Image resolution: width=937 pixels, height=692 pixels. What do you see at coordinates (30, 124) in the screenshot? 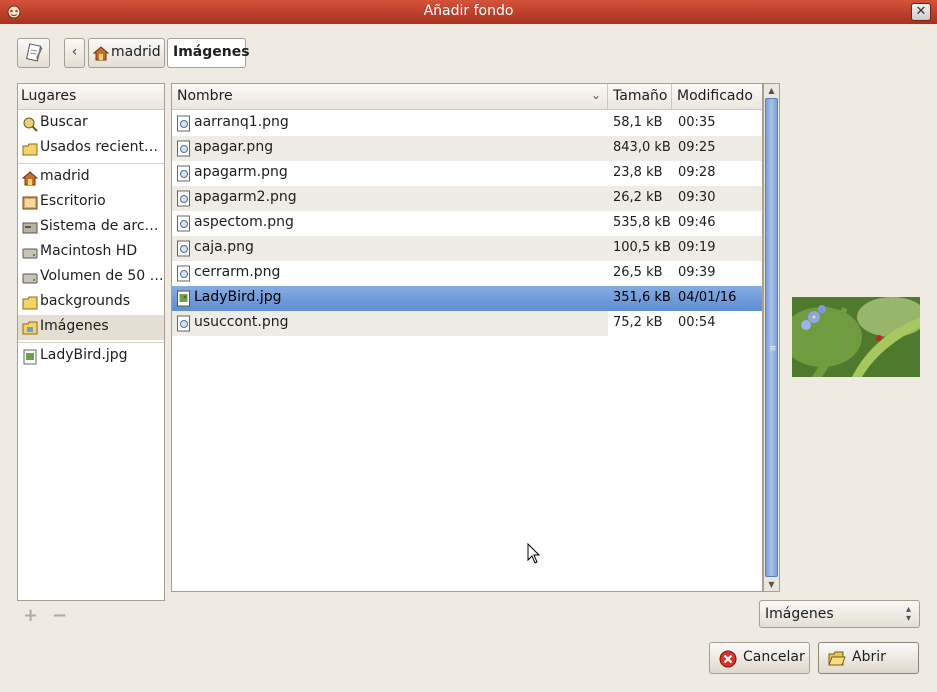
I see `search-icon` at bounding box center [30, 124].